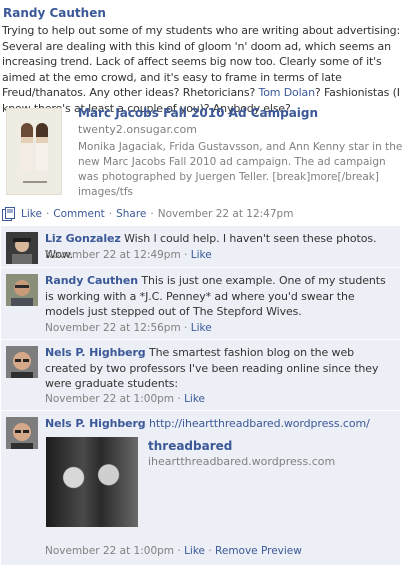 The width and height of the screenshot is (409, 569). Describe the element at coordinates (137, 129) in the screenshot. I see `attachment-url: twenty2.onsugar.com` at that location.